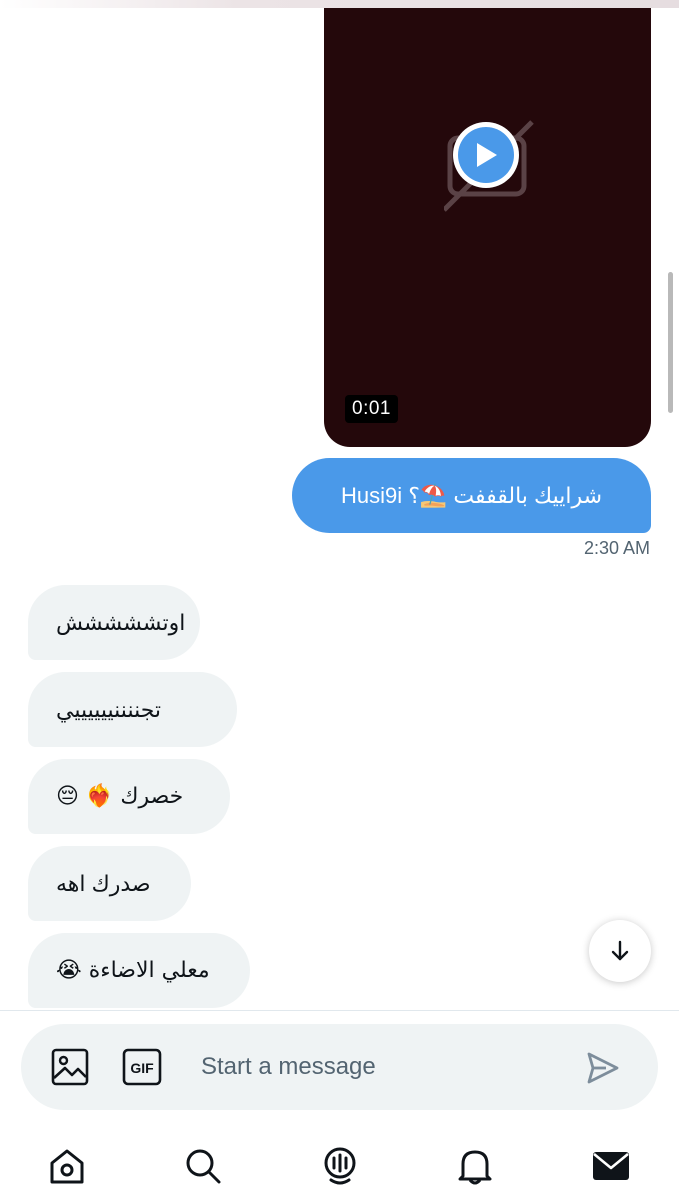 The width and height of the screenshot is (679, 1200). I want to click on arrow-down-icon, so click(620, 950).